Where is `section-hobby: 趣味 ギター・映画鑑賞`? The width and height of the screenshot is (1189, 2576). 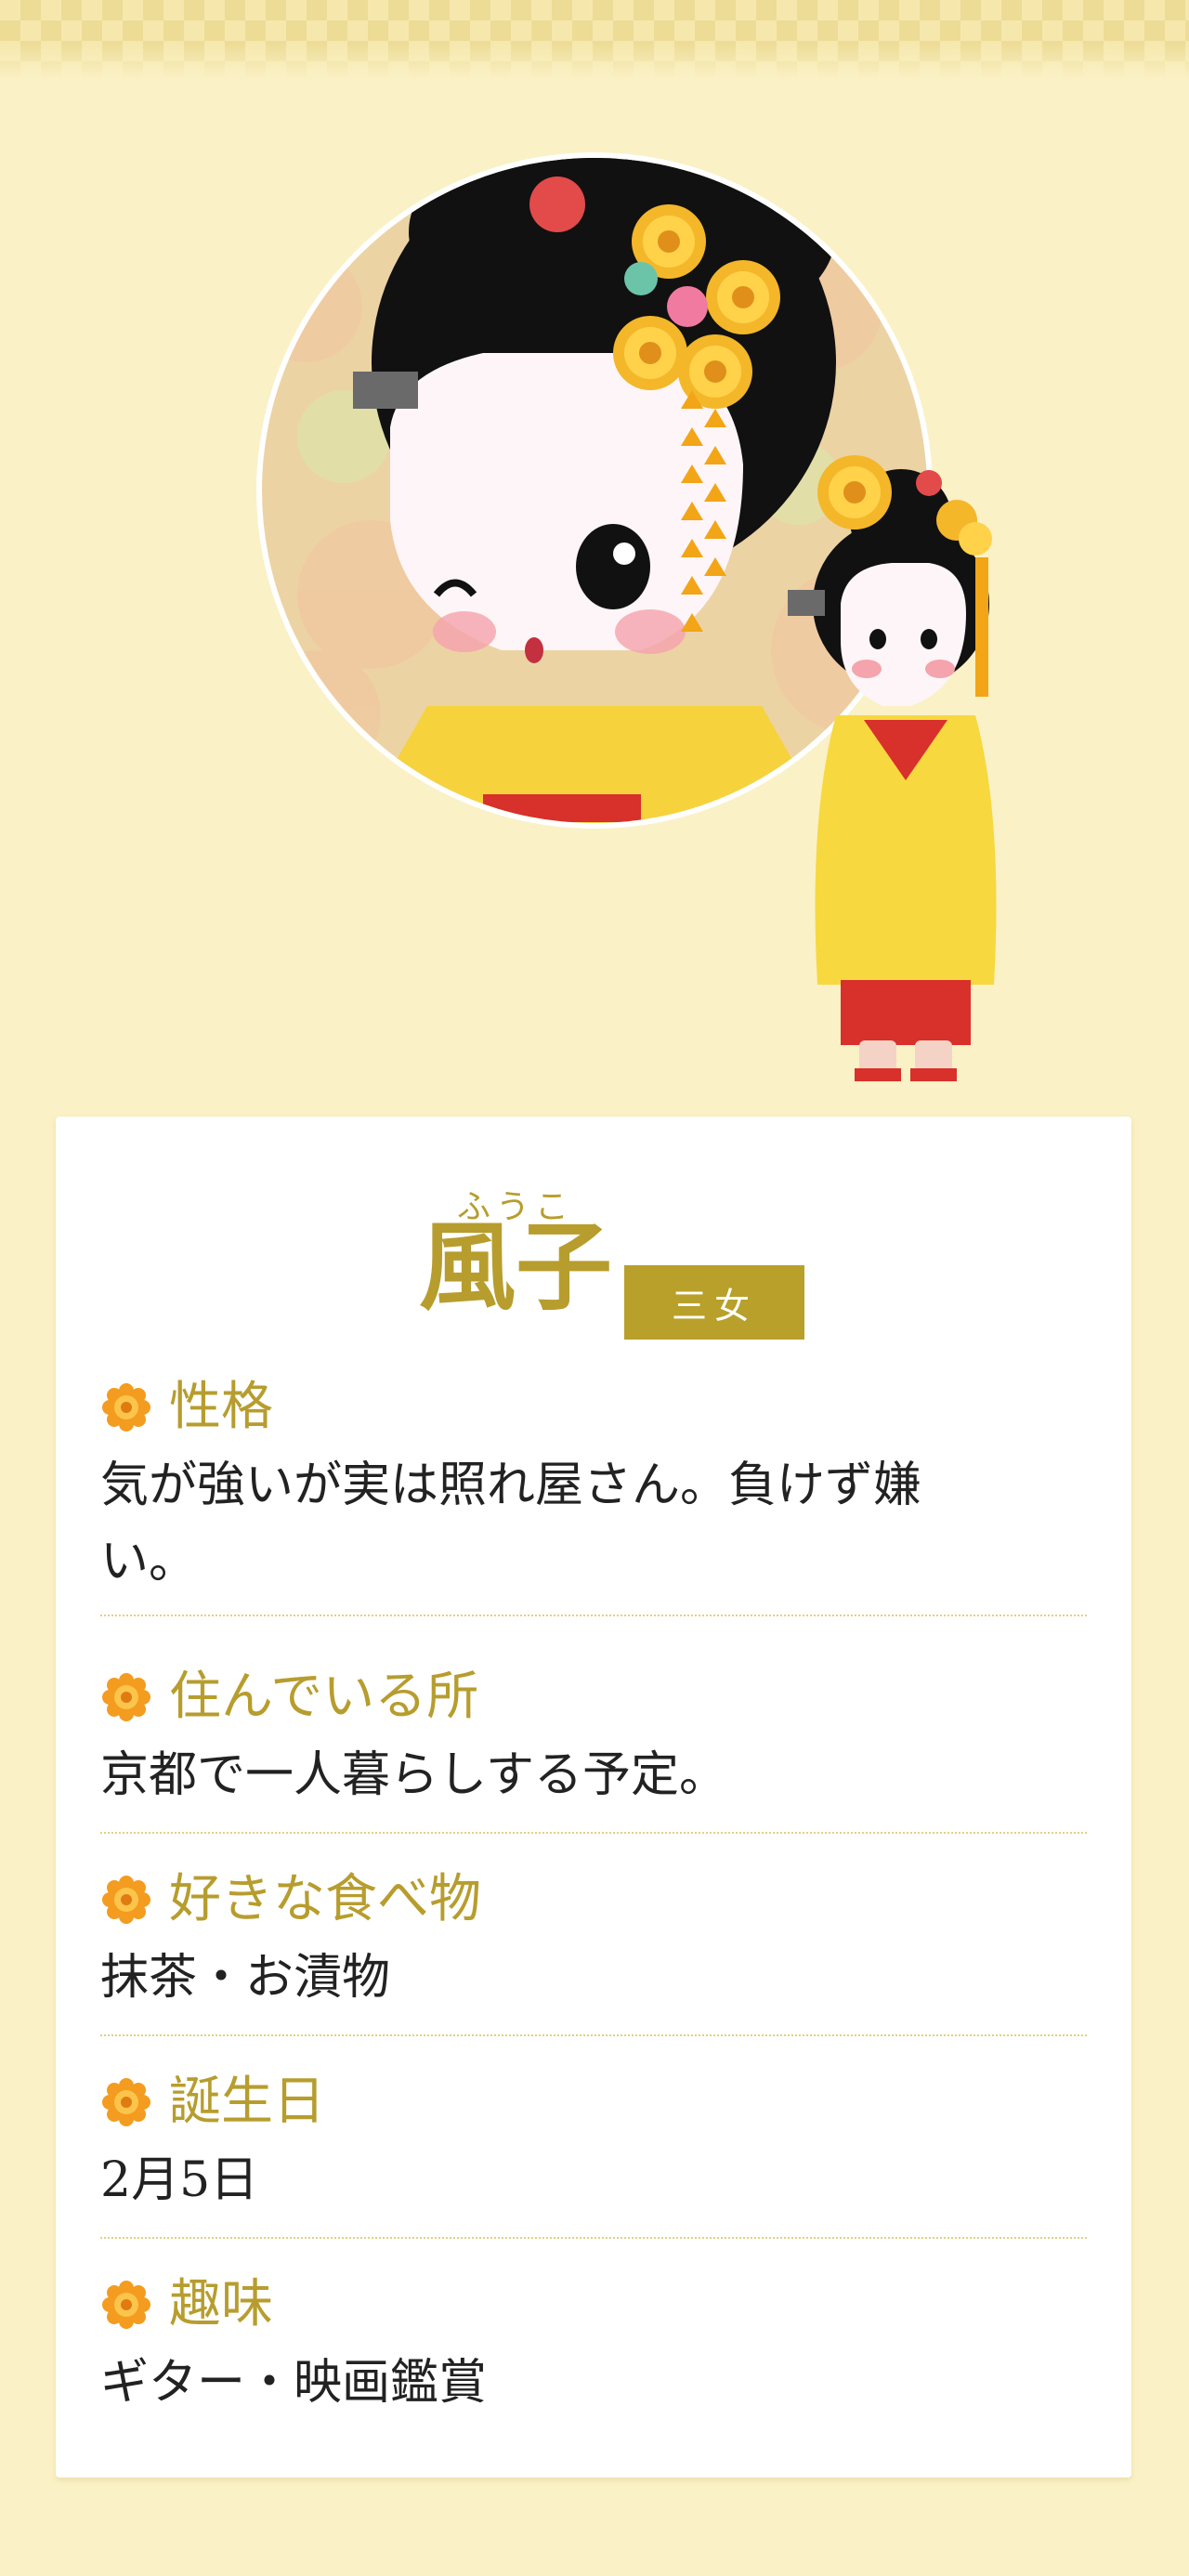
section-hobby: 趣味 ギター・映画鑑賞 is located at coordinates (593, 2355).